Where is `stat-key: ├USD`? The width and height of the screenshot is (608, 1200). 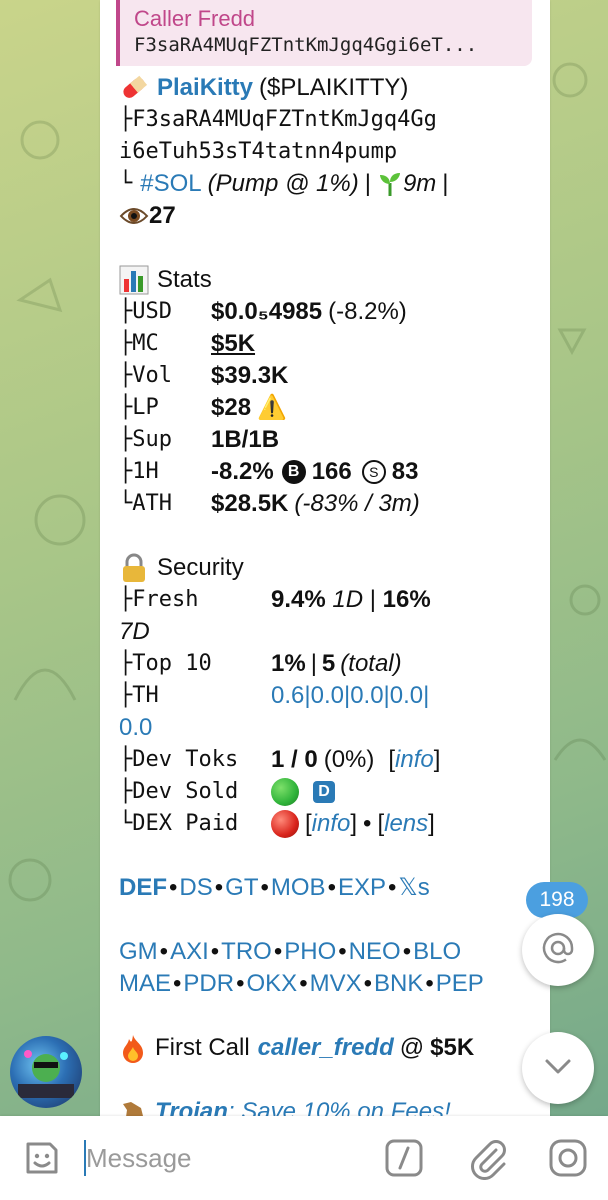
stat-key: ├USD is located at coordinates (145, 311).